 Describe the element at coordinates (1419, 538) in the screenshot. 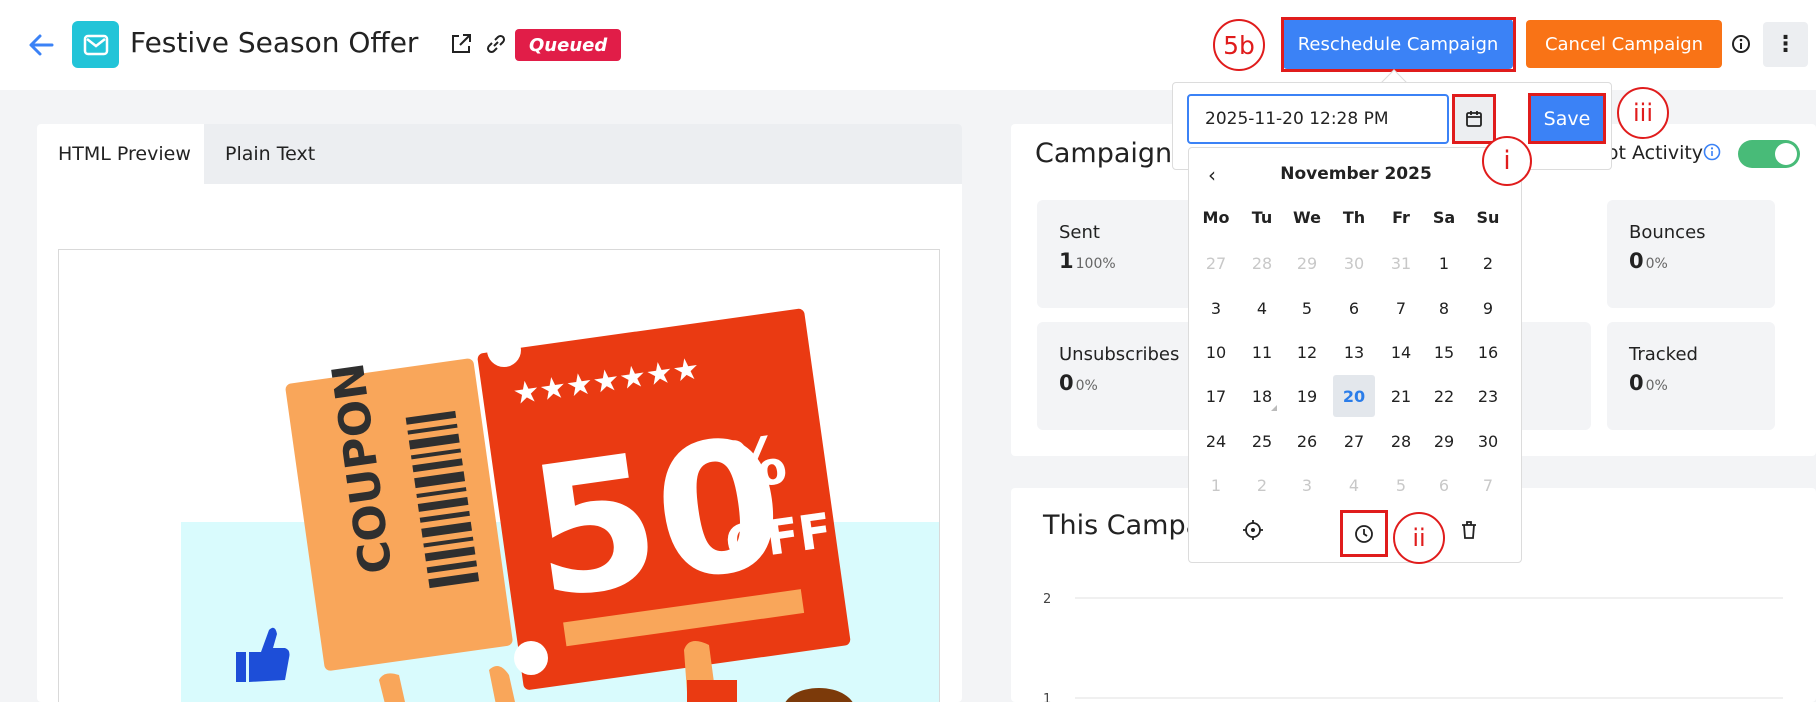

I see `annotation-ii: ii` at that location.